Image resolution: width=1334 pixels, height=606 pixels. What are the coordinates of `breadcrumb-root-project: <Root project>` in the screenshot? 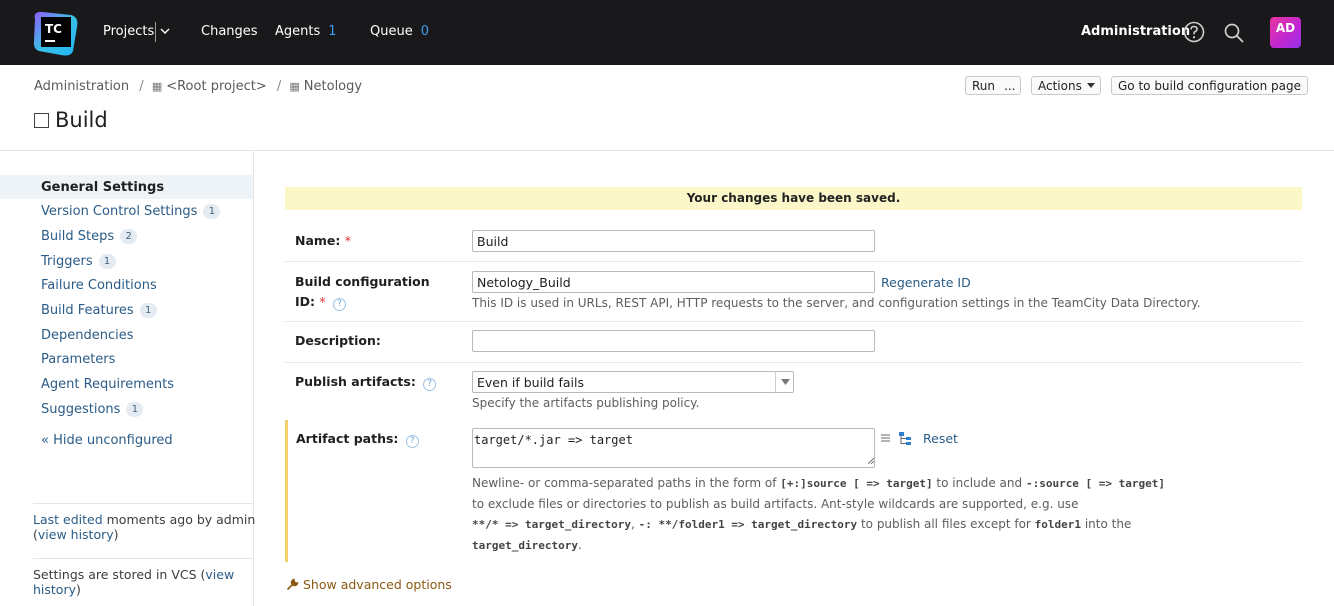 It's located at (216, 86).